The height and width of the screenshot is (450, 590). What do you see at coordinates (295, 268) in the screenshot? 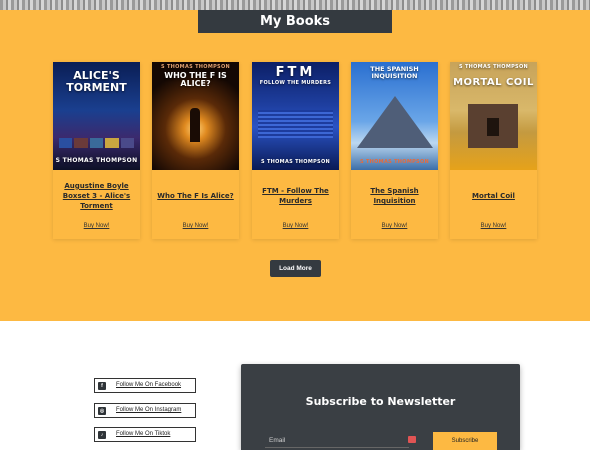
I see `load-more-button: Load More` at bounding box center [295, 268].